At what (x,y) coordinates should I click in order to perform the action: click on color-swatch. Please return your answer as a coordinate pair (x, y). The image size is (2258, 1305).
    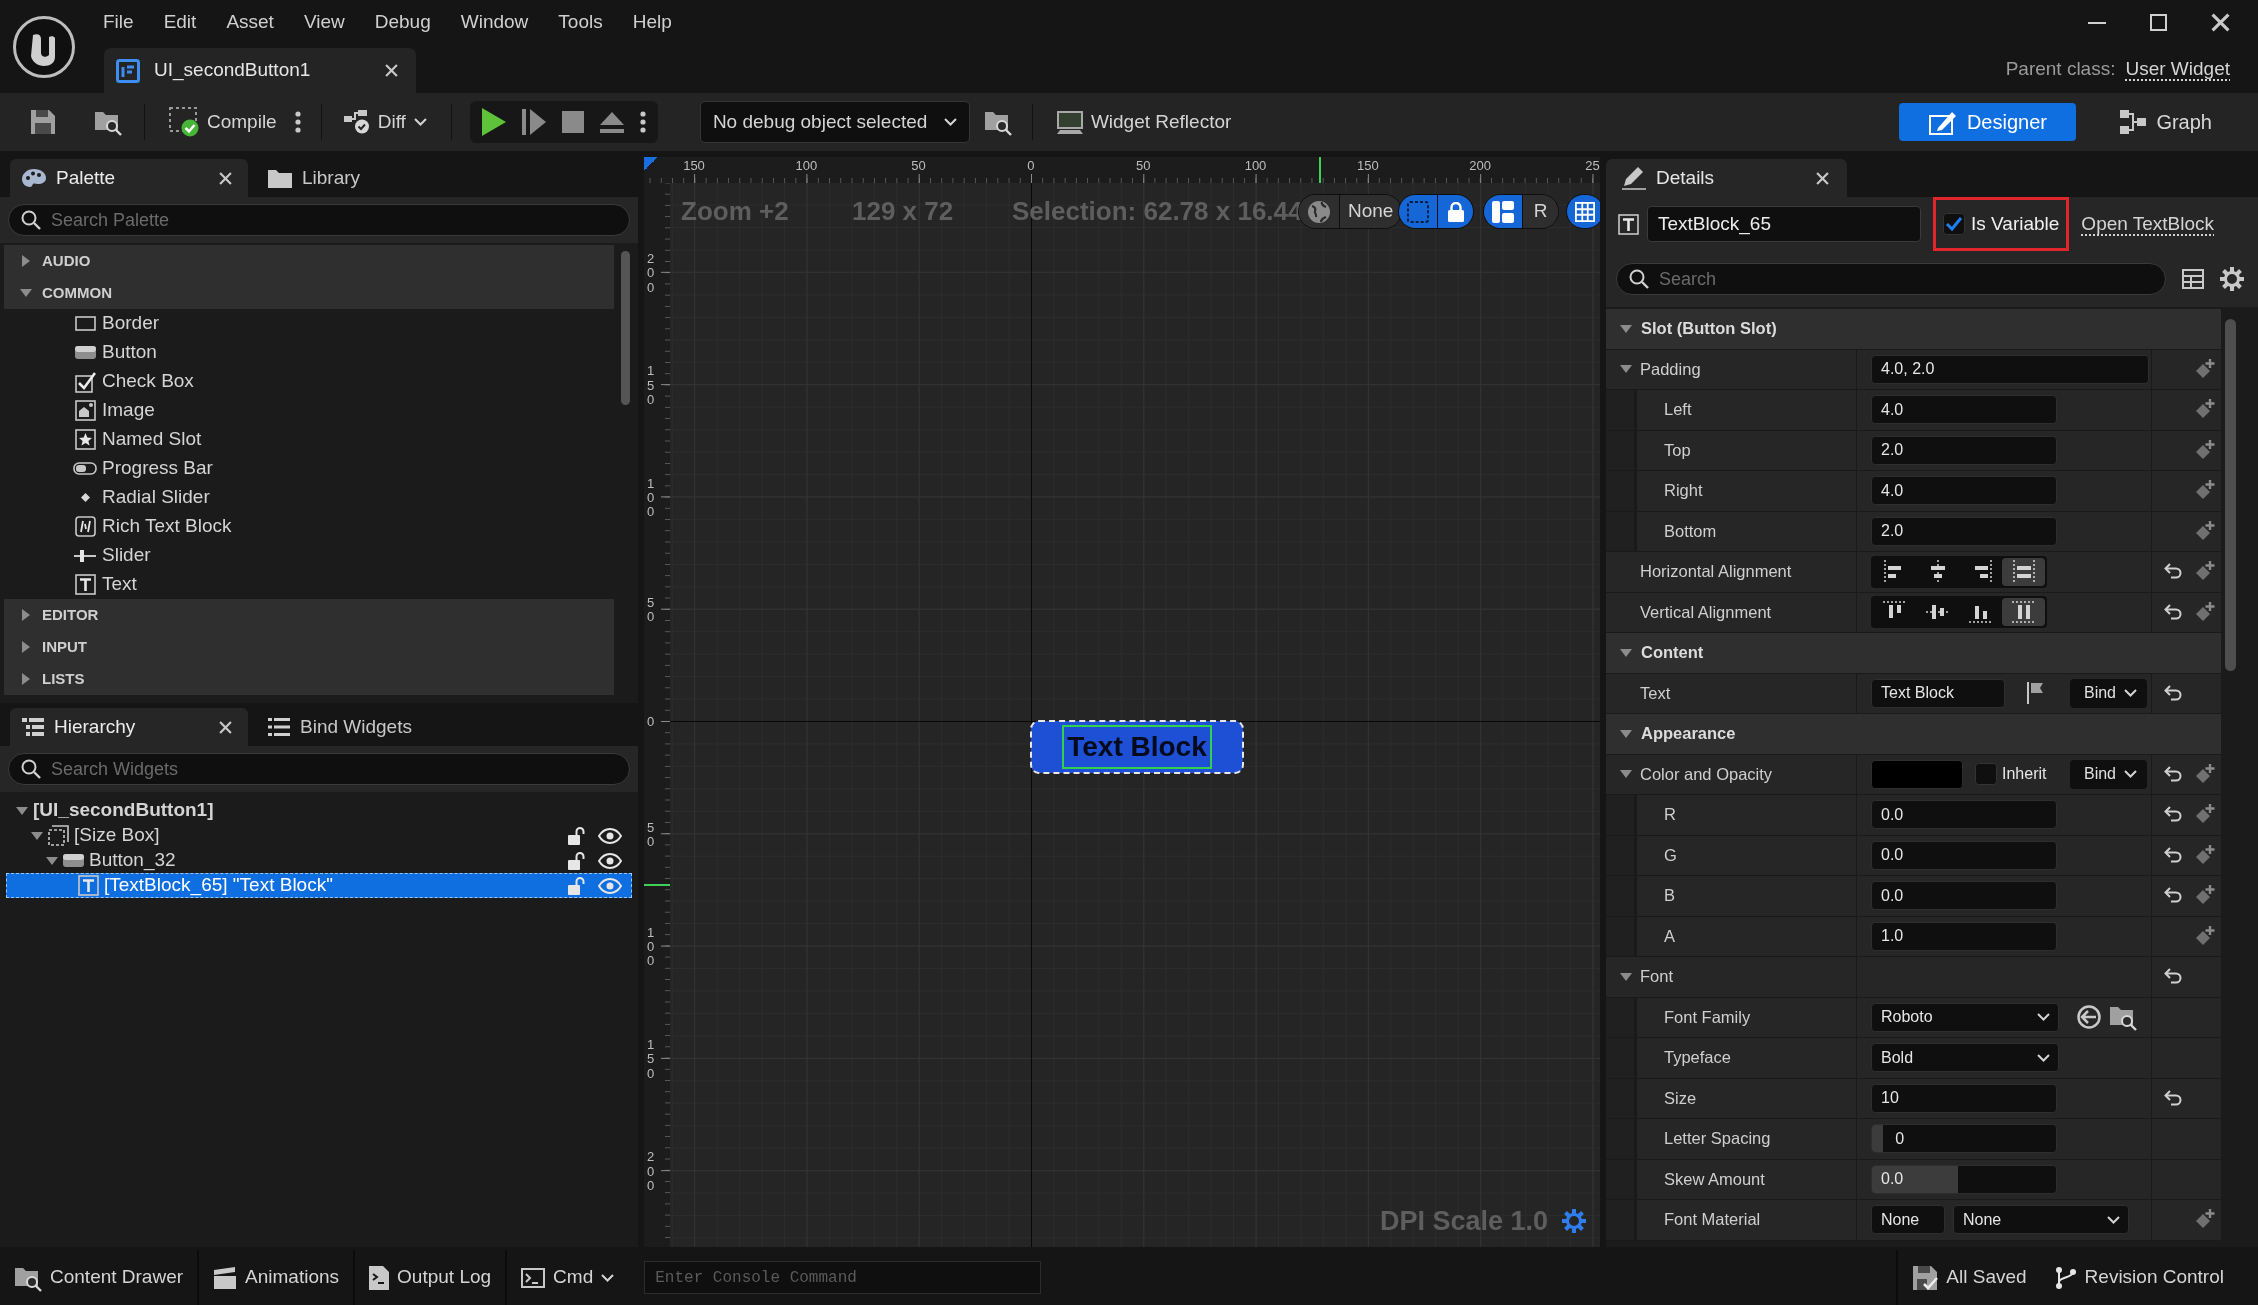
    Looking at the image, I should click on (1917, 774).